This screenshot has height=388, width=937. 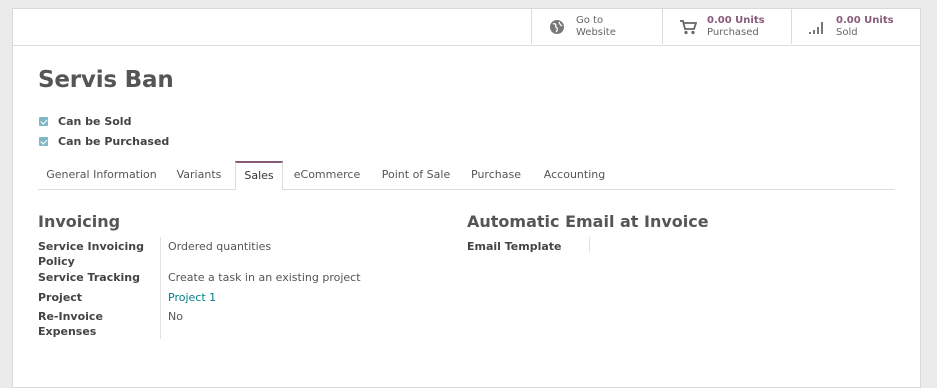 I want to click on tab-general-information: General Information, so click(x=101, y=175).